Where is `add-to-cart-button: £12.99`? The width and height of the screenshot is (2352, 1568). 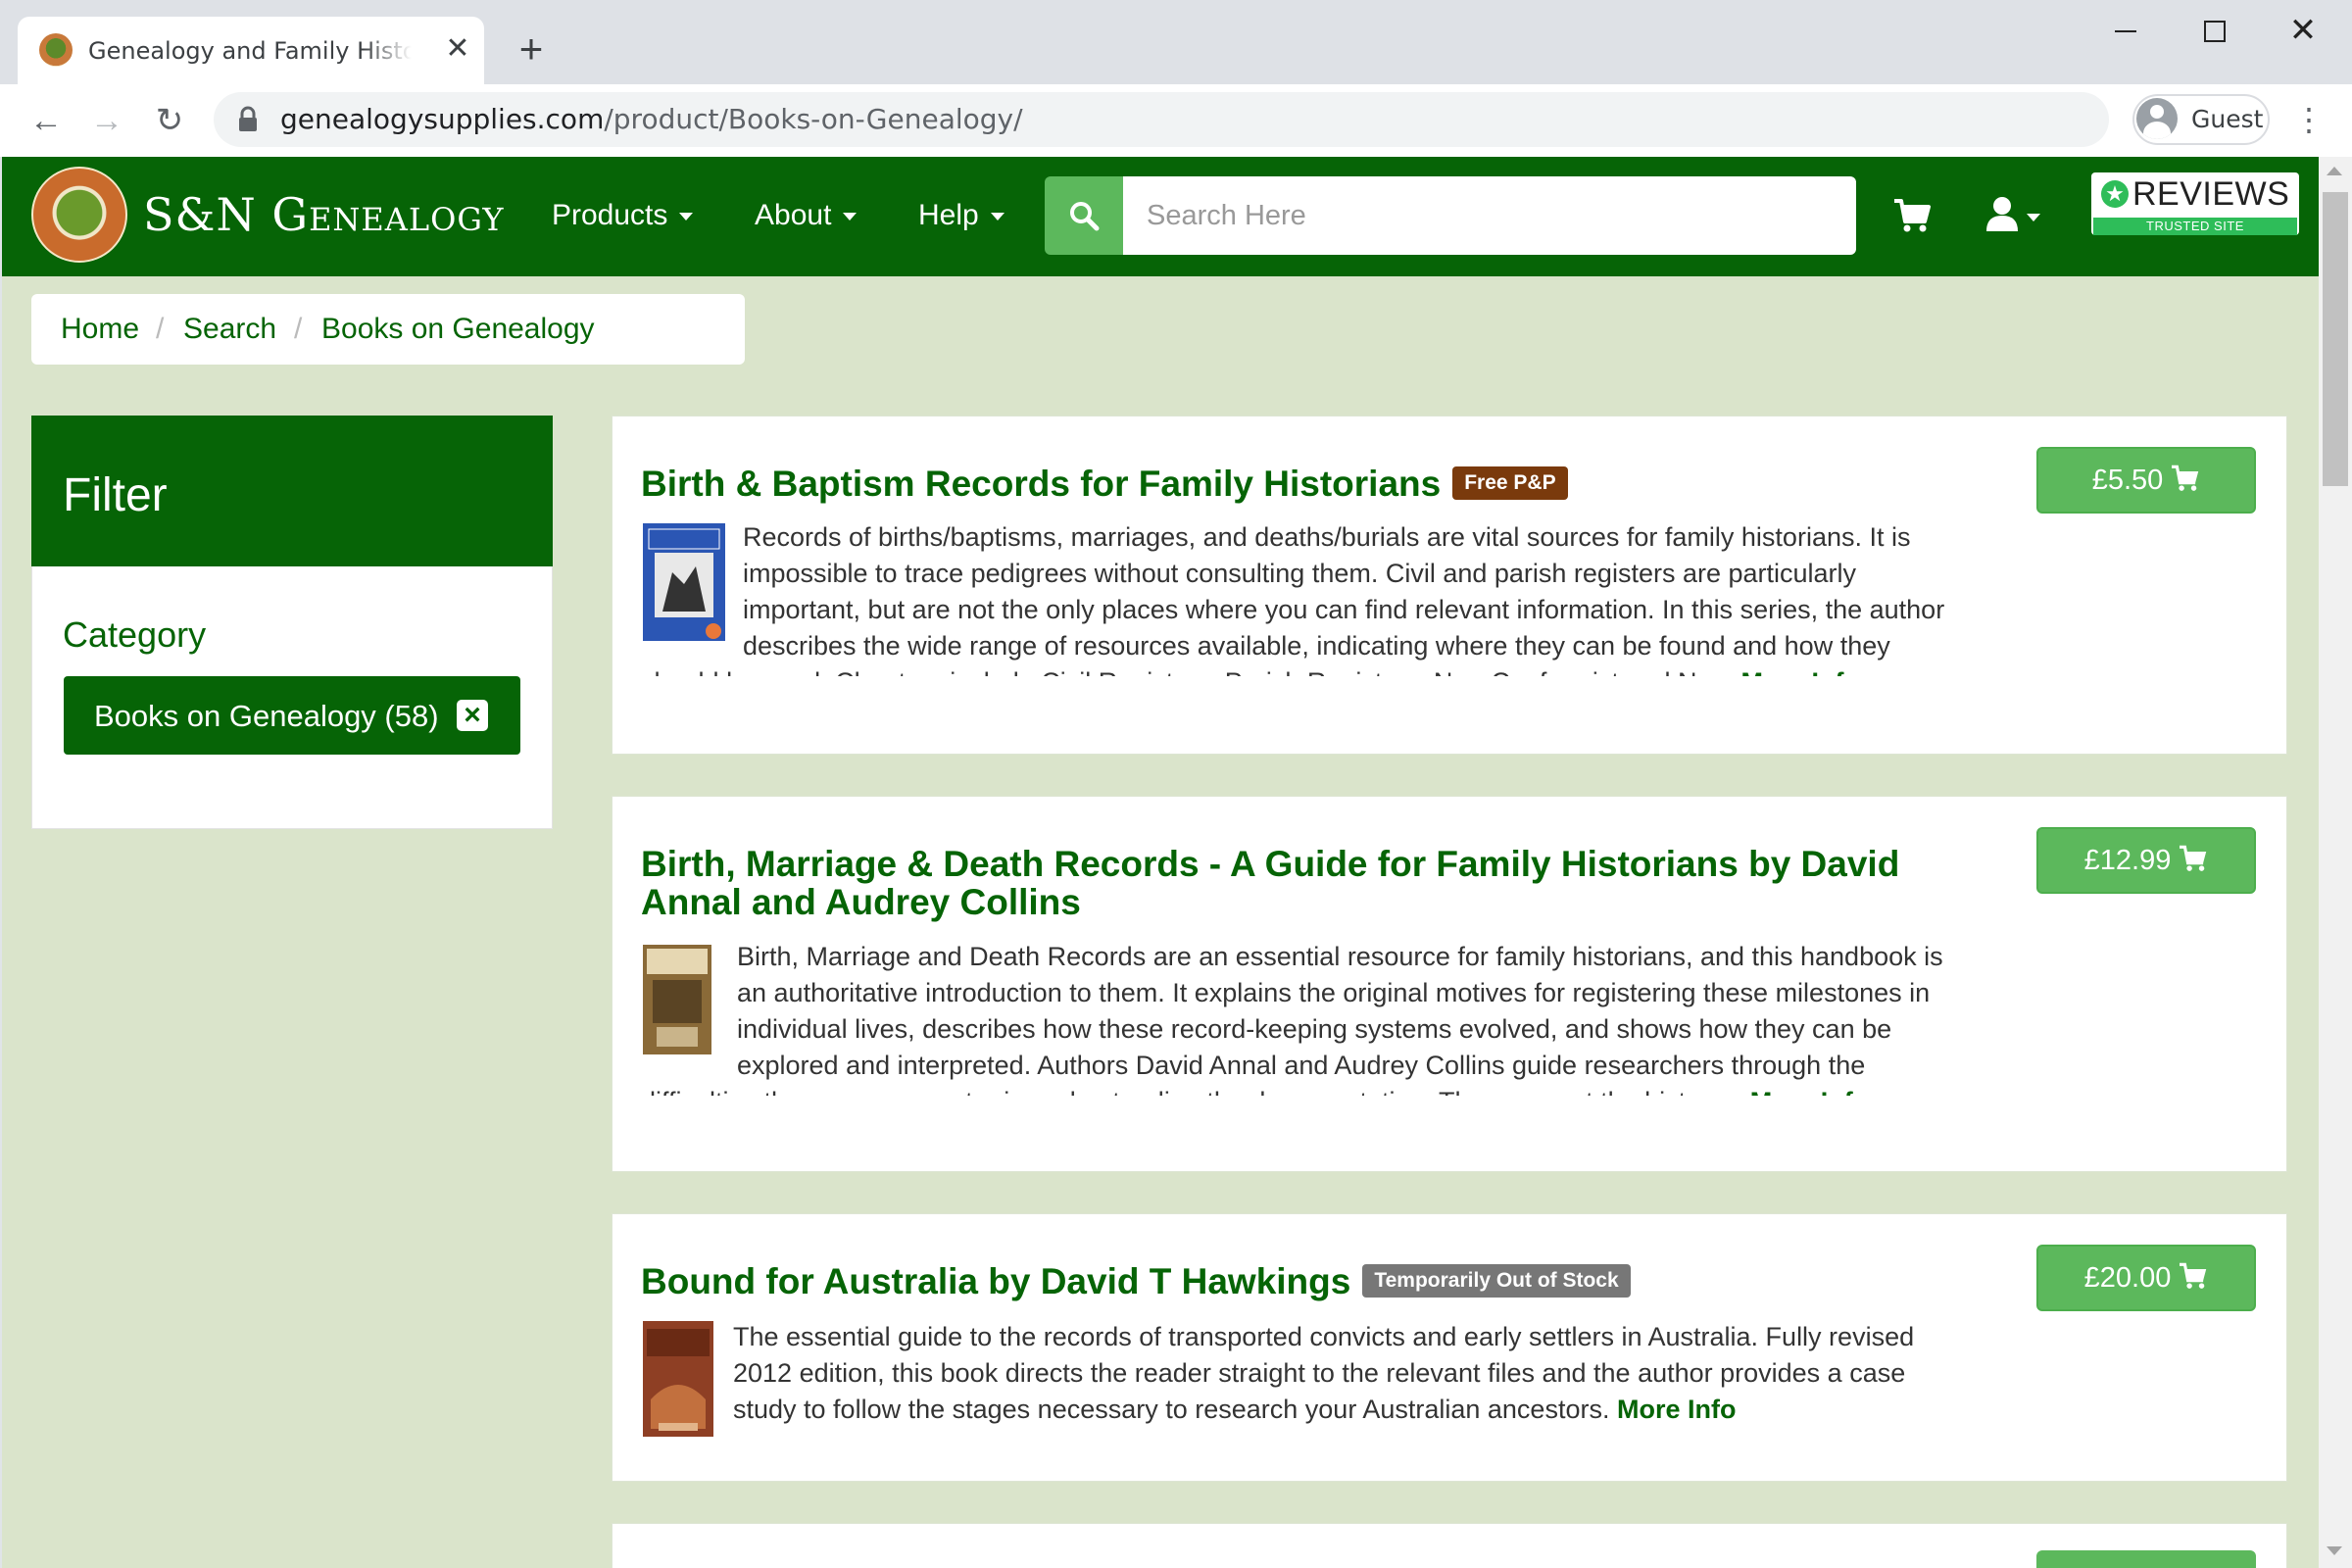 add-to-cart-button: £12.99 is located at coordinates (2146, 860).